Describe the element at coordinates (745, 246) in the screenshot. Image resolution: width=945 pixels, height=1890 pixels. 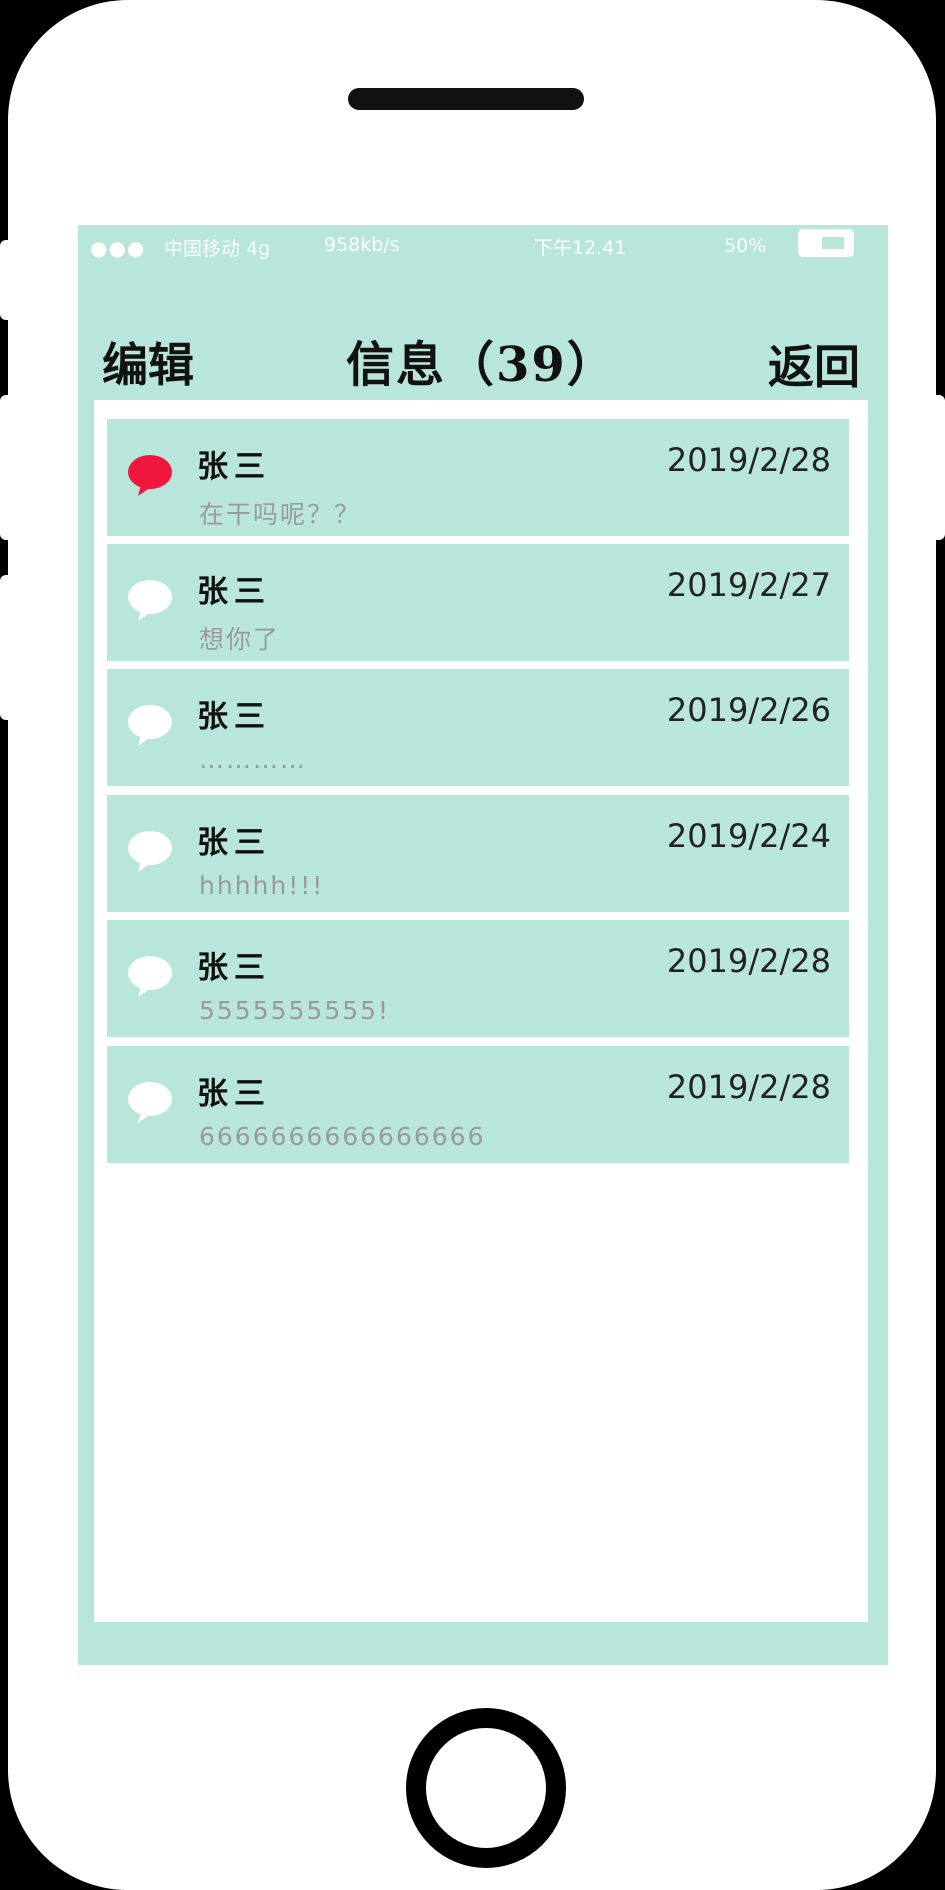
I see `battery-percent: 50%` at that location.